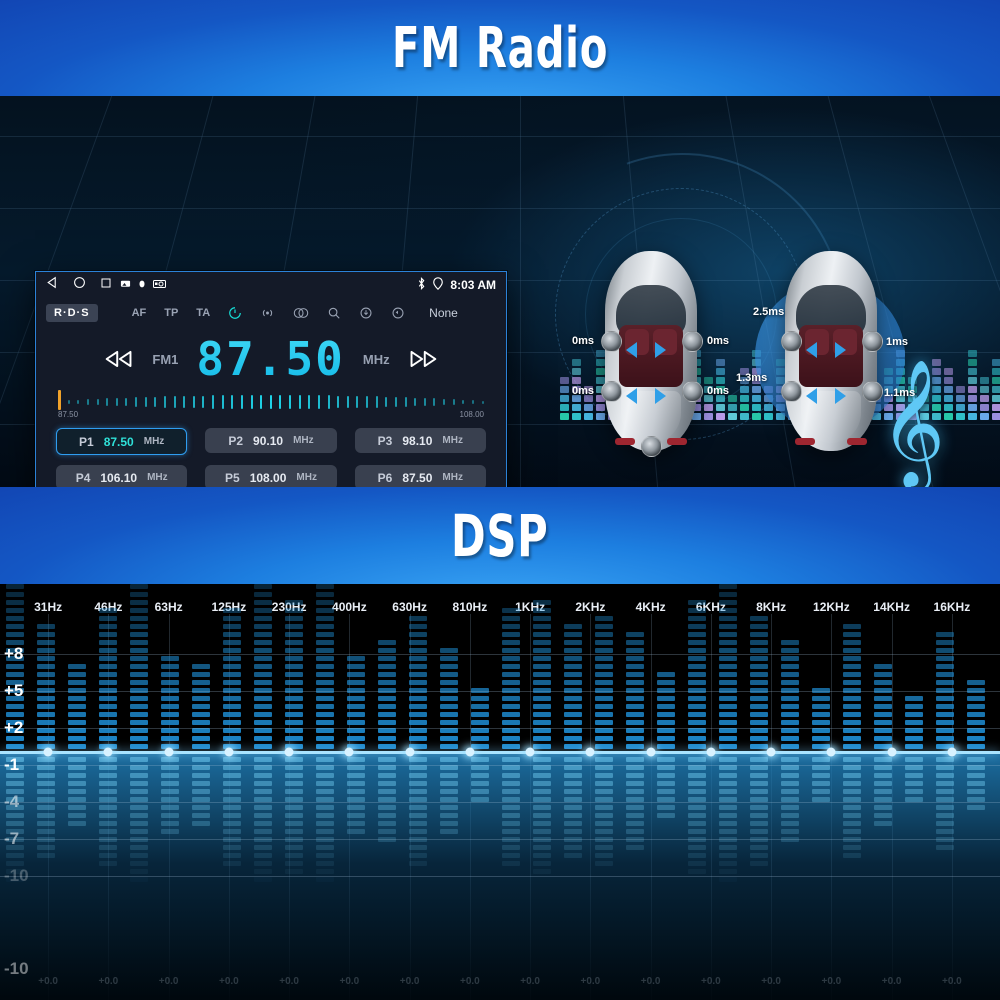 This screenshot has height=1000, width=1000. What do you see at coordinates (473, 285) in the screenshot?
I see `radio-clock: 8:03 AM` at bounding box center [473, 285].